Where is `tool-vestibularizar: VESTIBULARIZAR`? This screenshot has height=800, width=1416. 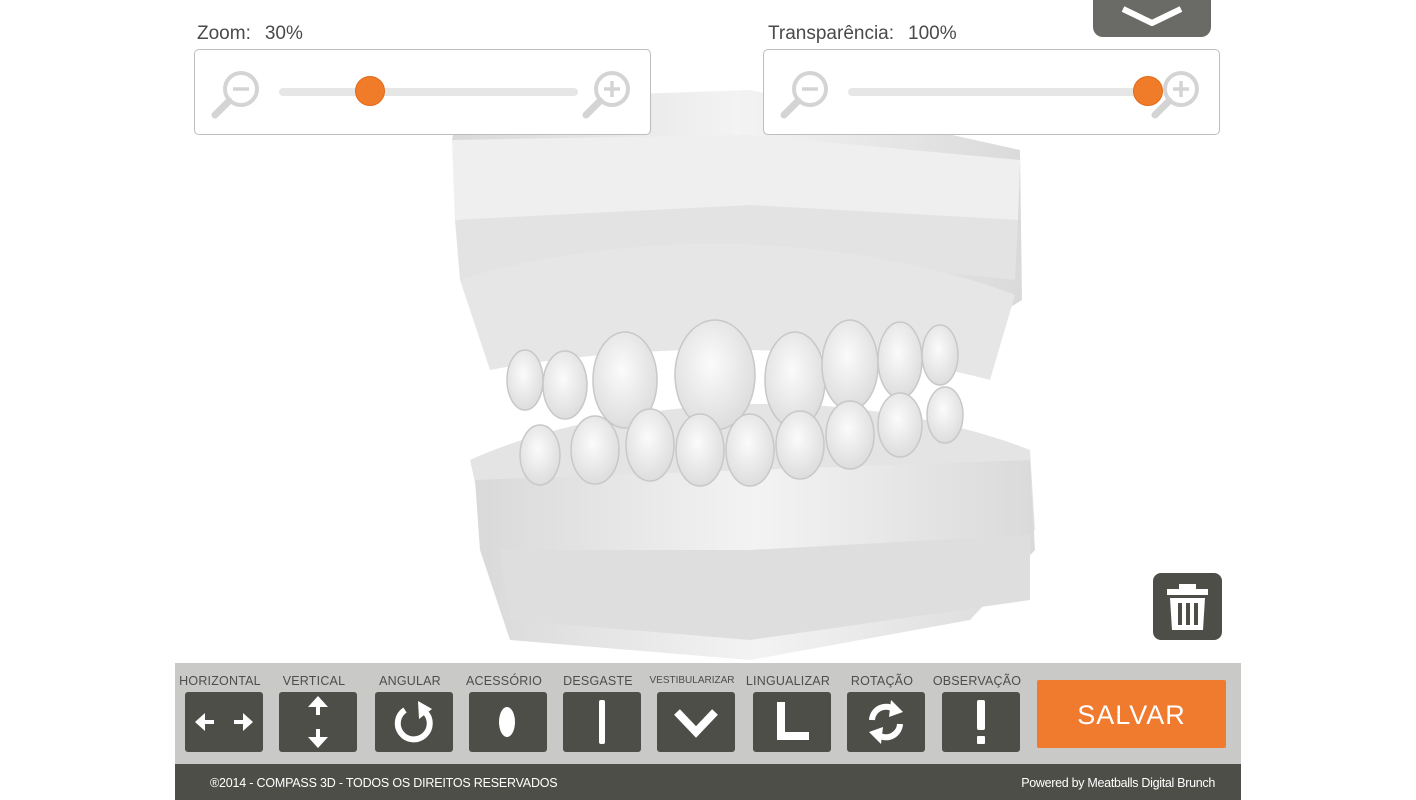
tool-vestibularizar: VESTIBULARIZAR is located at coordinates (692, 713).